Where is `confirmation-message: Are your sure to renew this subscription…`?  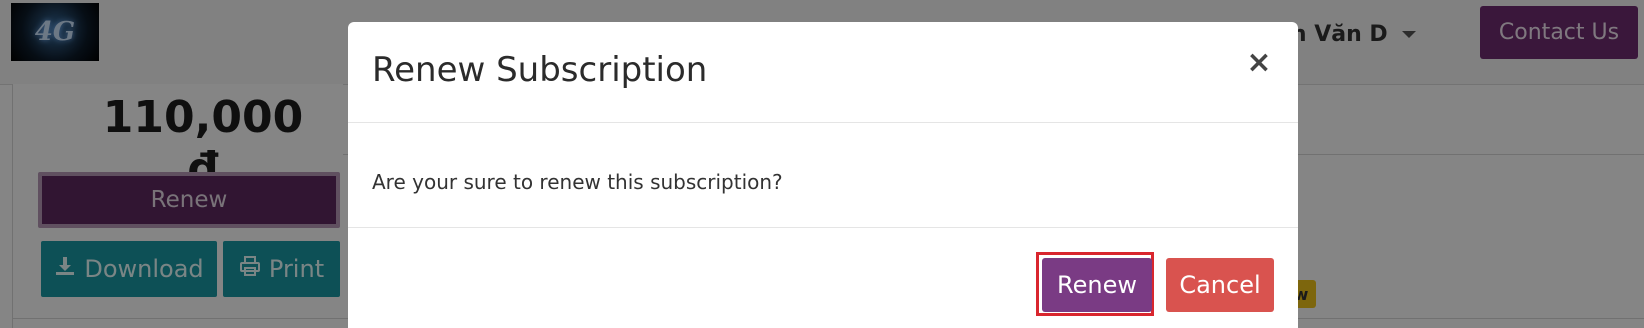
confirmation-message: Are your sure to renew this subscription… is located at coordinates (577, 182).